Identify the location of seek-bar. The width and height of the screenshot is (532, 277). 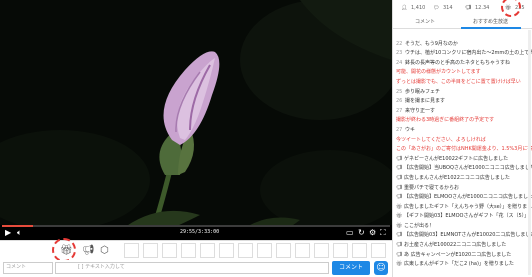
(196, 226).